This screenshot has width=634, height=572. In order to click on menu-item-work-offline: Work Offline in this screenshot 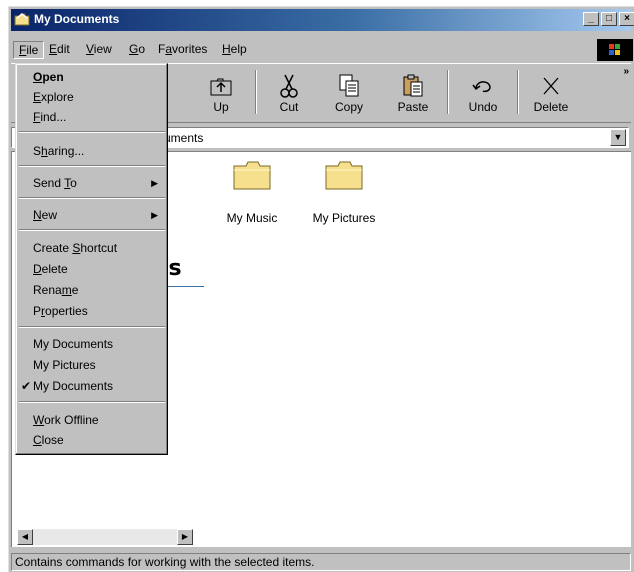, I will do `click(92, 420)`.